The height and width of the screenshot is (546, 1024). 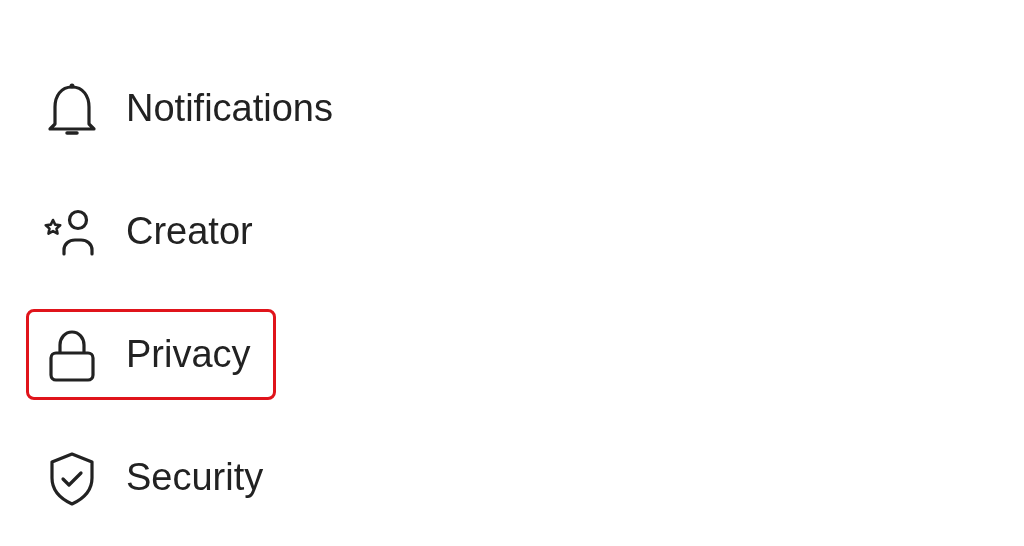 What do you see at coordinates (152, 231) in the screenshot?
I see `menu-item: Creator` at bounding box center [152, 231].